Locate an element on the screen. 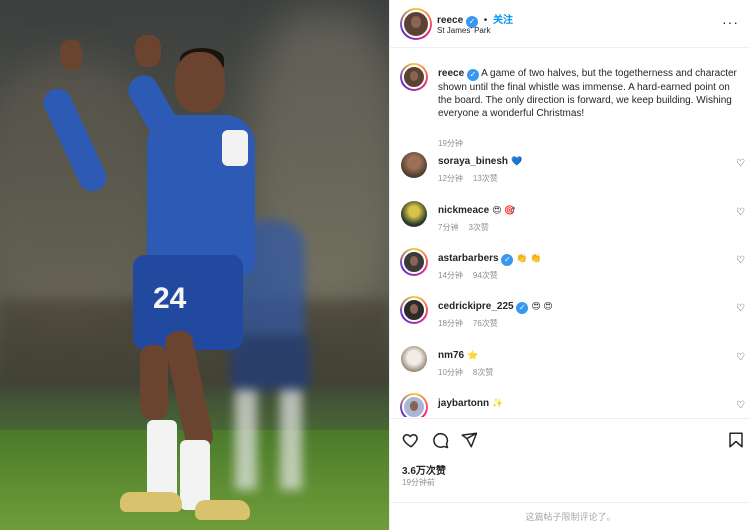 The height and width of the screenshot is (530, 750). comment-item: cedrickipre_225 ✓ 😍 😍 18分钟 76次赞 ♡ is located at coordinates (572, 316).